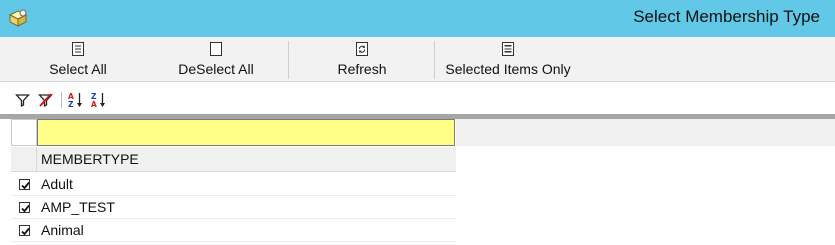 Image resolution: width=835 pixels, height=245 pixels. What do you see at coordinates (45, 100) in the screenshot?
I see `clear-filter-icon` at bounding box center [45, 100].